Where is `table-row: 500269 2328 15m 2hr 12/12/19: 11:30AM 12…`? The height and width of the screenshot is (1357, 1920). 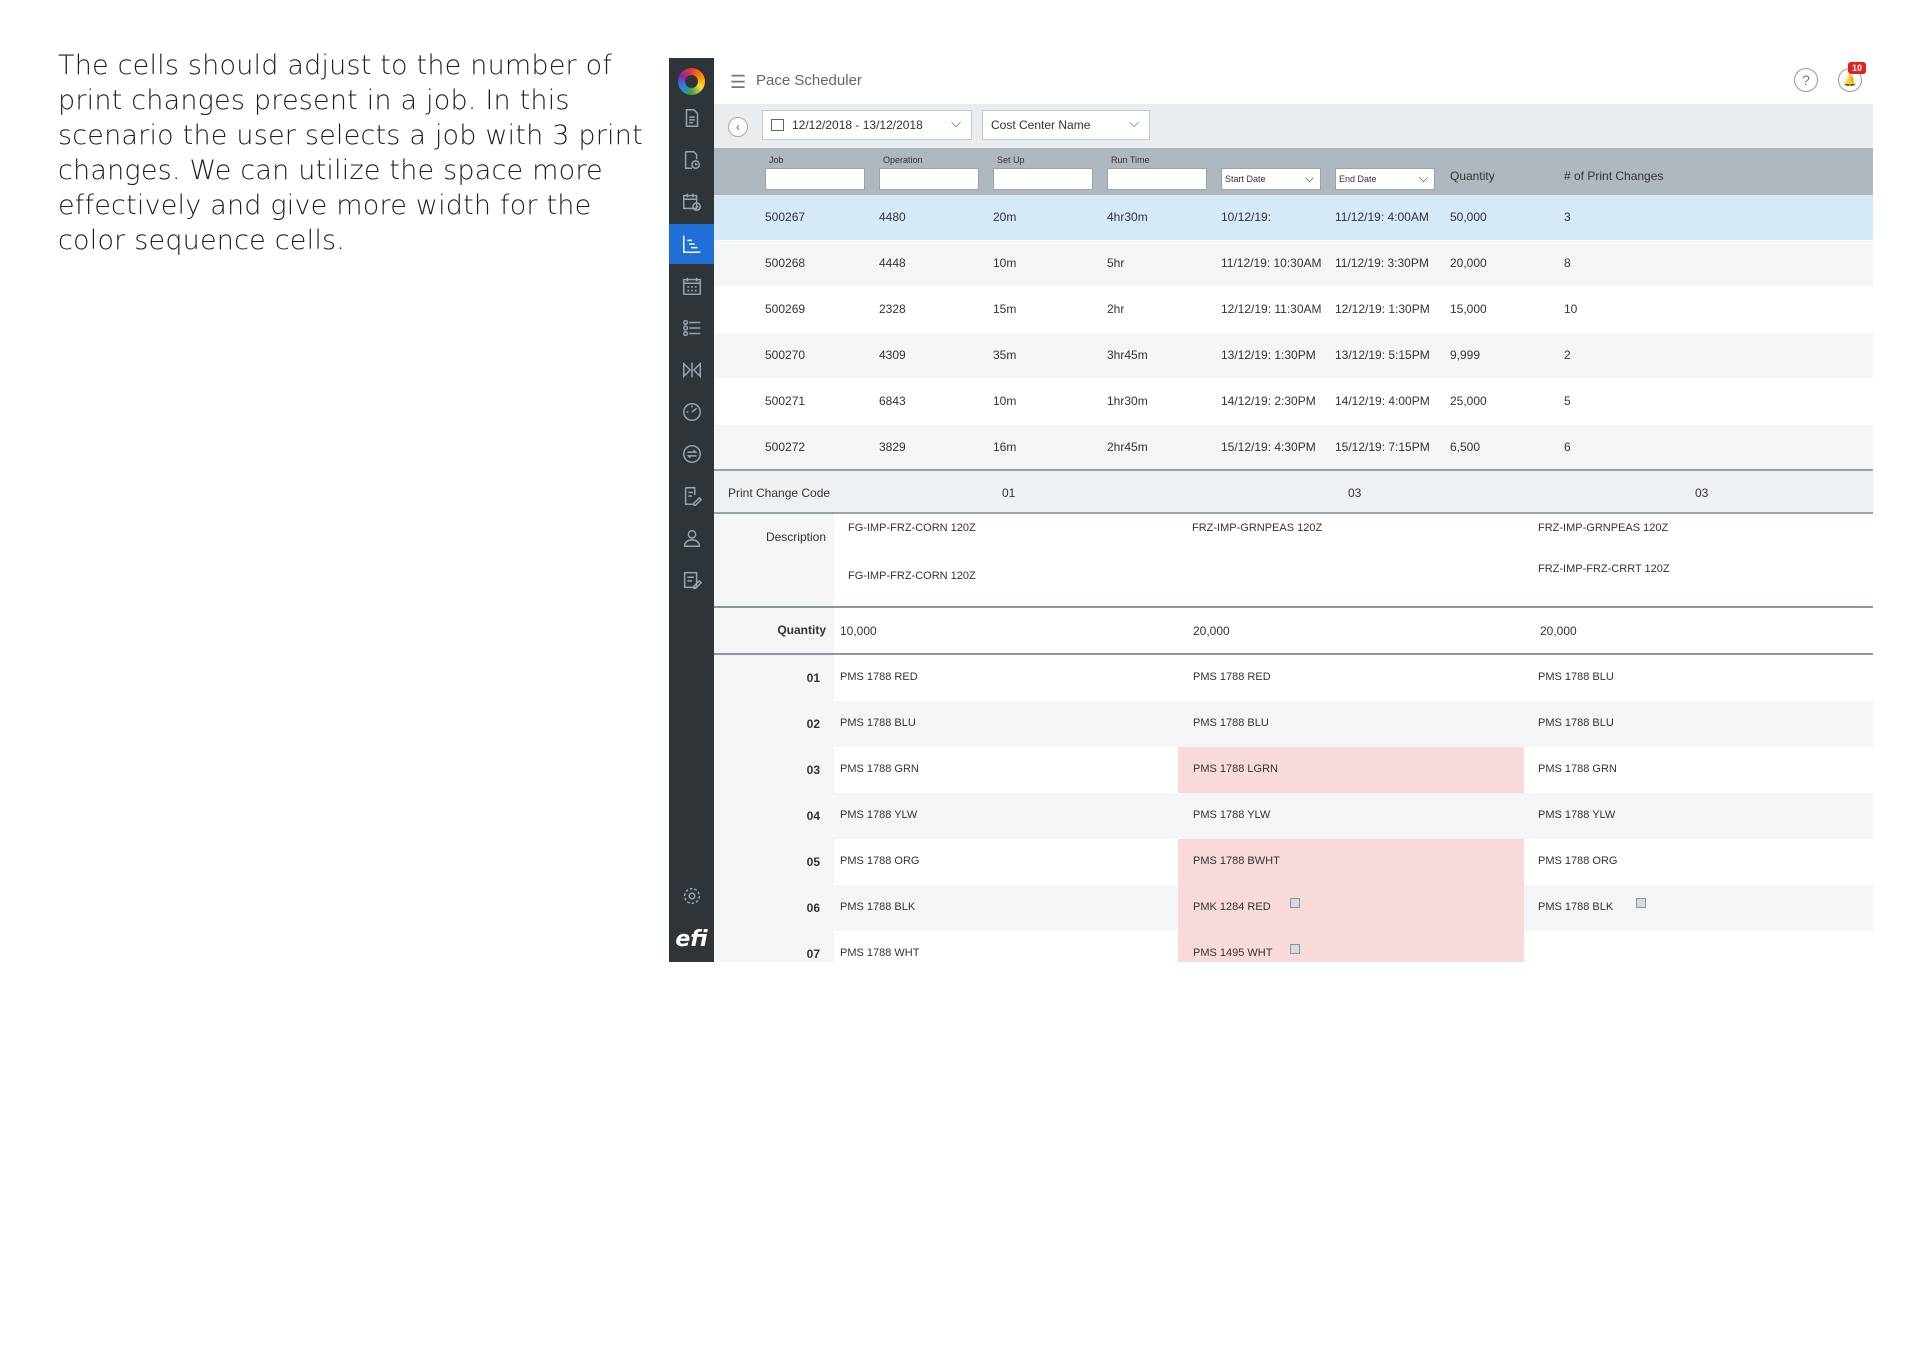 table-row: 500269 2328 15m 2hr 12/12/19: 11:30AM 12… is located at coordinates (1293, 310).